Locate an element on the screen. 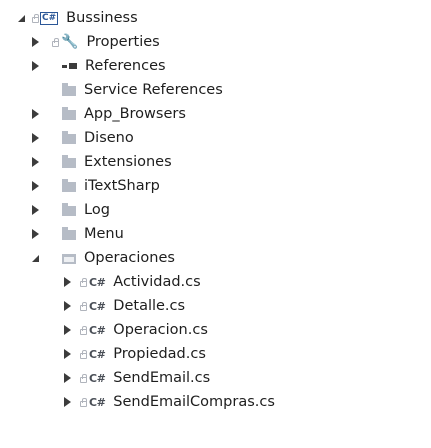  tree-node-label: App_Browsers is located at coordinates (135, 114).